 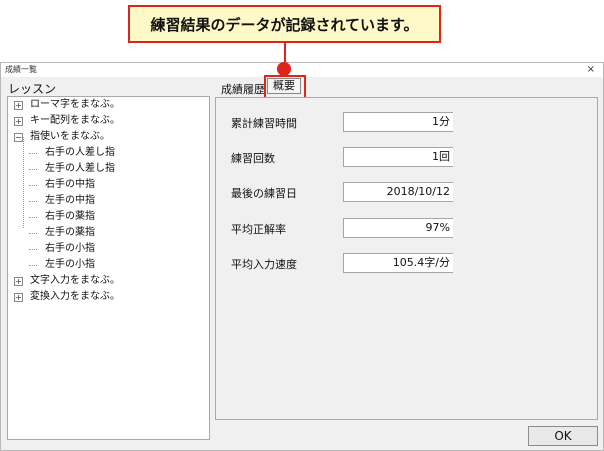 What do you see at coordinates (253, 158) in the screenshot?
I see `practice-count-label: 練習回数` at bounding box center [253, 158].